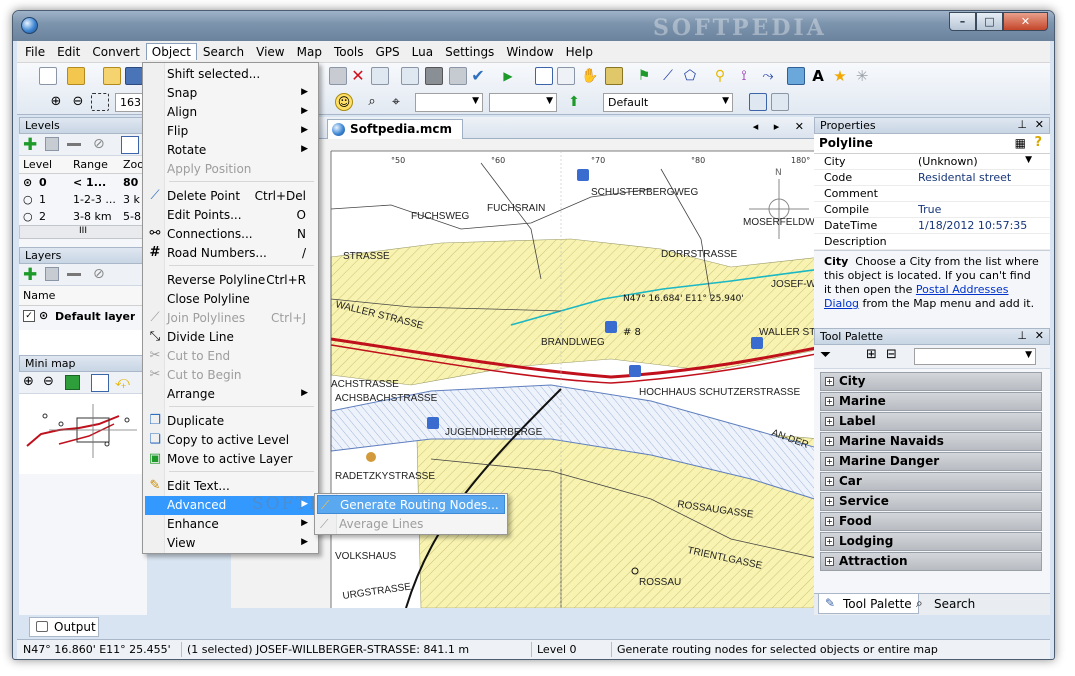 This screenshot has width=1075, height=676. What do you see at coordinates (974, 161) in the screenshot?
I see `property-value: (Unknown)` at bounding box center [974, 161].